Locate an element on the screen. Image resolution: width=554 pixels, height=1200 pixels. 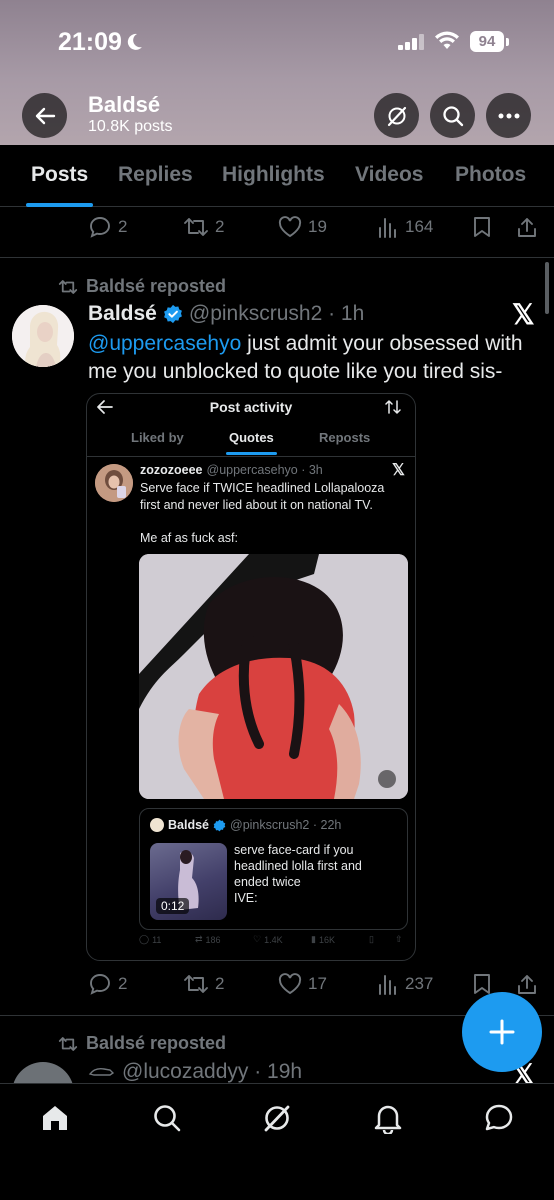
bookmark-button is located at coordinates (482, 227).